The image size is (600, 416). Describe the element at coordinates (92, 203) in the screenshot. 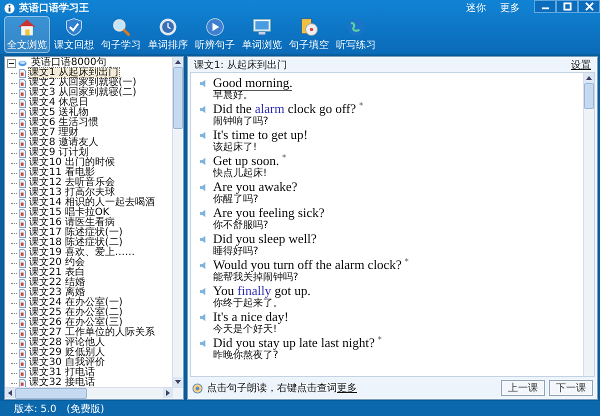

I see `tree-item: 课文14 相识的人一起去喝酒` at that location.